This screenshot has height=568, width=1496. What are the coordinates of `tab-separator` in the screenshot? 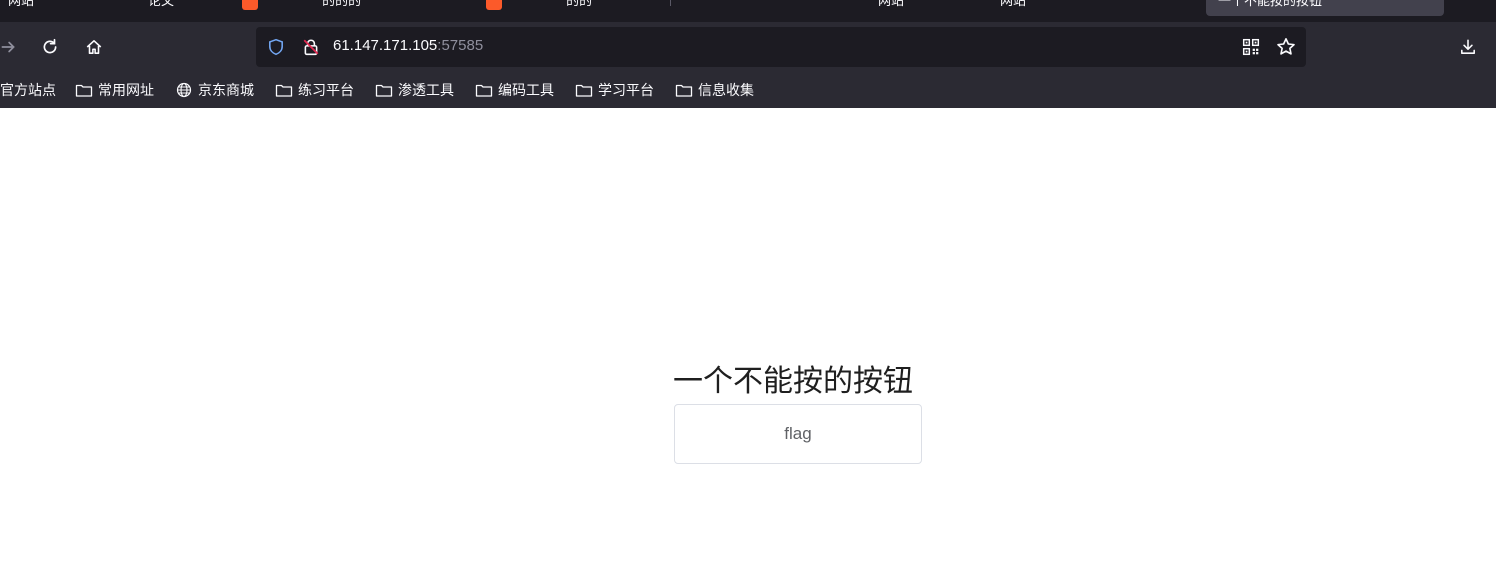 It's located at (670, 3).